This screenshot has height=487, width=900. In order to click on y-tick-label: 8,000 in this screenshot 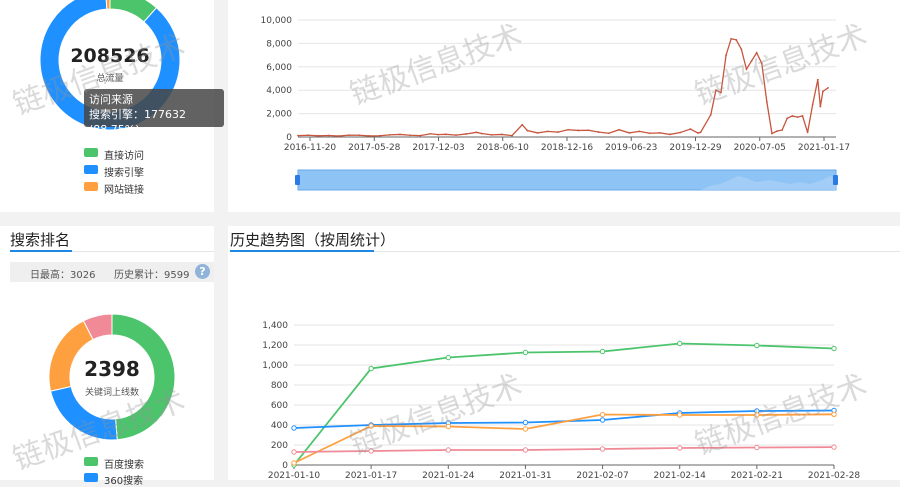, I will do `click(279, 44)`.